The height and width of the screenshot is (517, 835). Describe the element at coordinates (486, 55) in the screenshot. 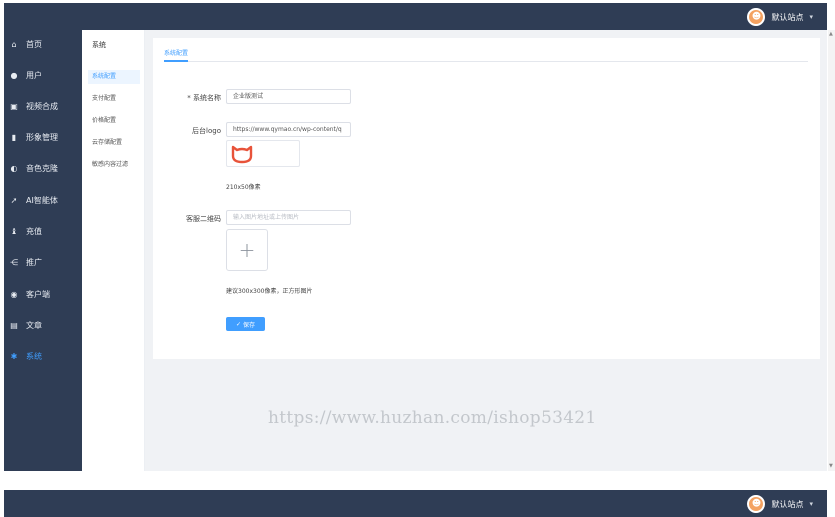

I see `tab-bar: 系统配置` at that location.